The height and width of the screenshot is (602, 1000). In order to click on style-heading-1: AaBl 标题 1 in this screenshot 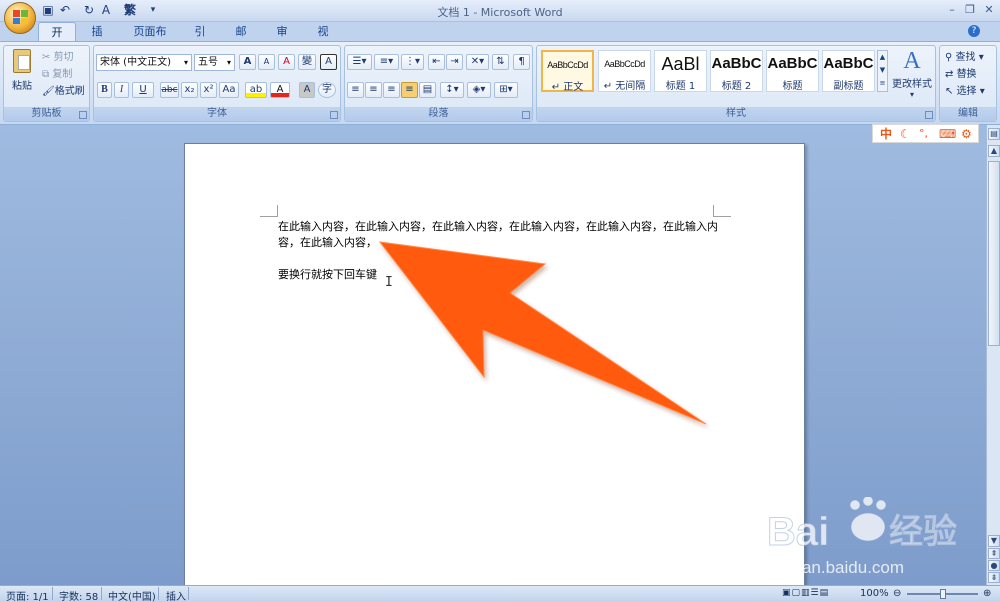, I will do `click(680, 71)`.